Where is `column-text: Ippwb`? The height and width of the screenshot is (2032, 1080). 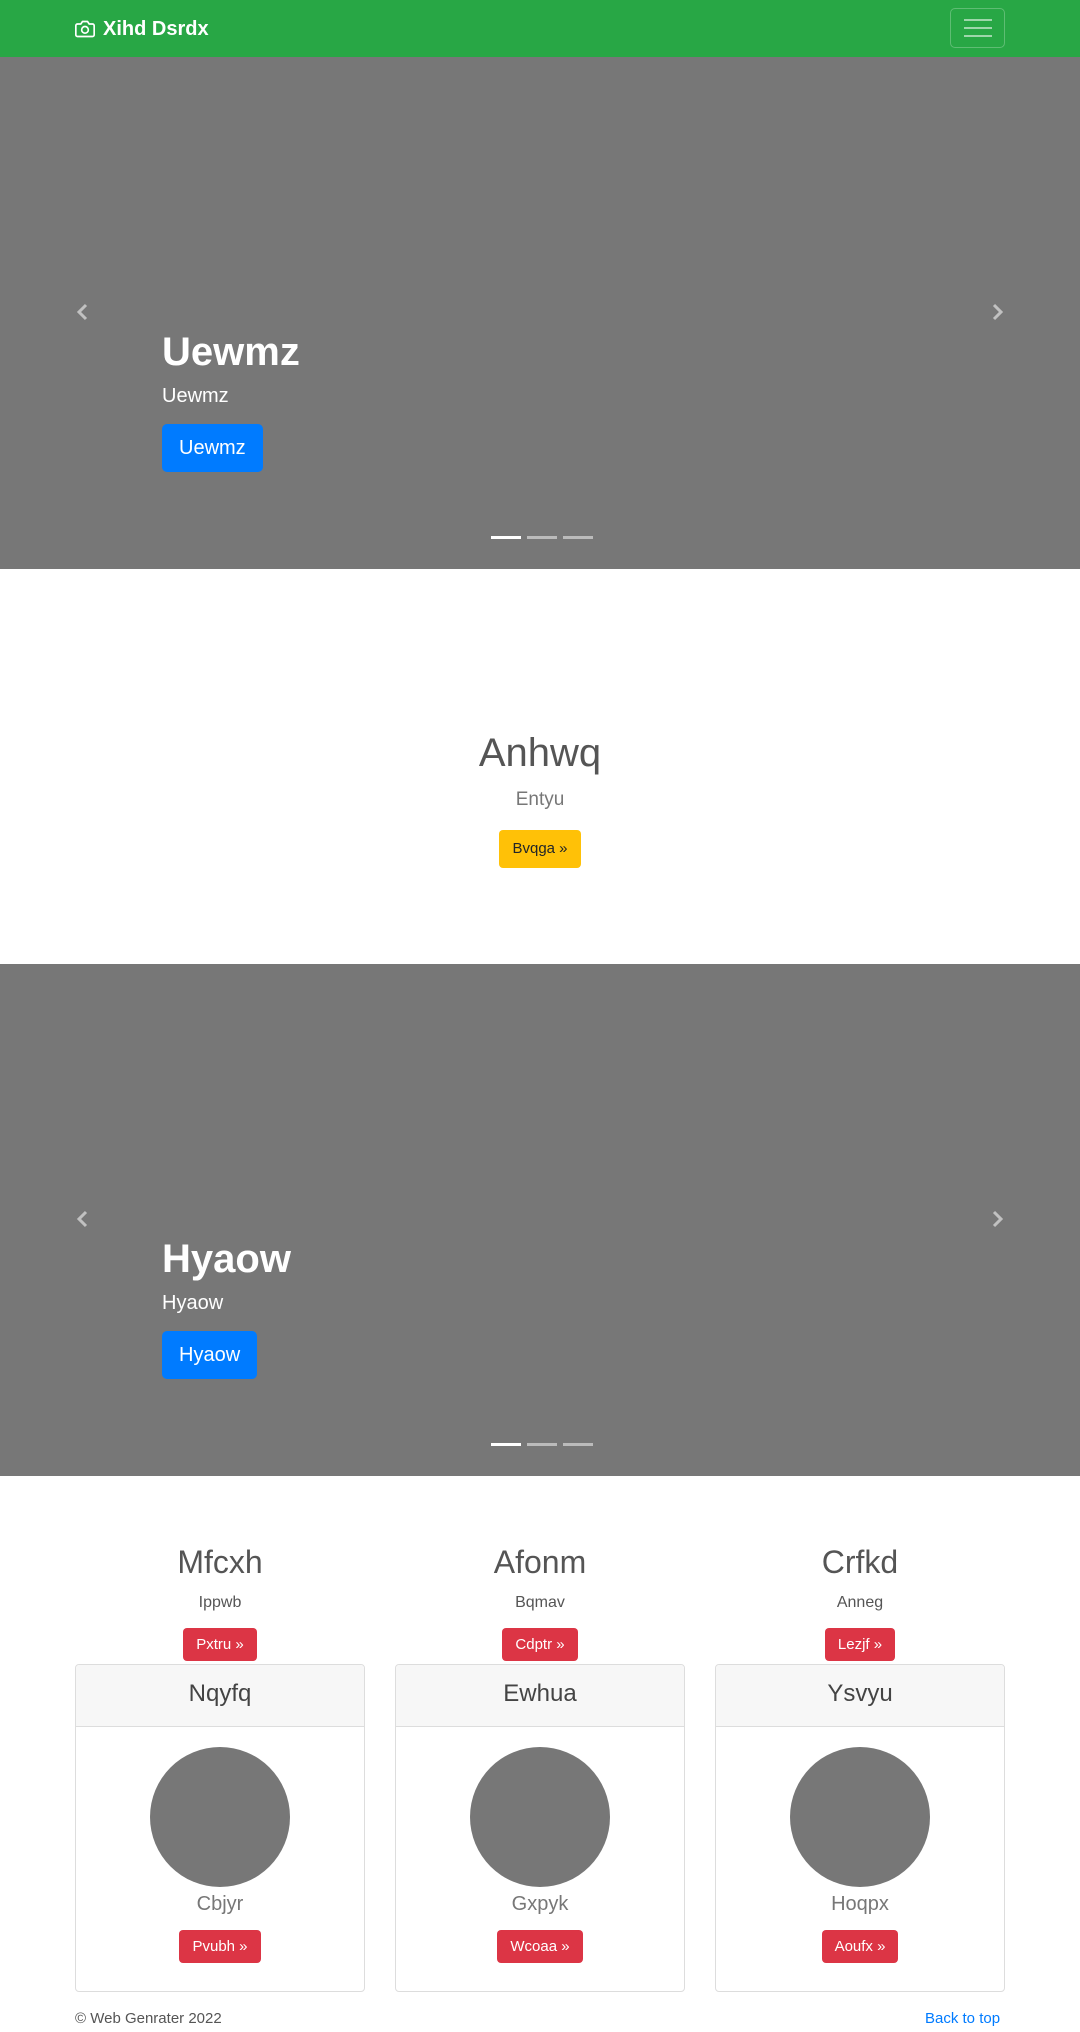
column-text: Ippwb is located at coordinates (220, 1602).